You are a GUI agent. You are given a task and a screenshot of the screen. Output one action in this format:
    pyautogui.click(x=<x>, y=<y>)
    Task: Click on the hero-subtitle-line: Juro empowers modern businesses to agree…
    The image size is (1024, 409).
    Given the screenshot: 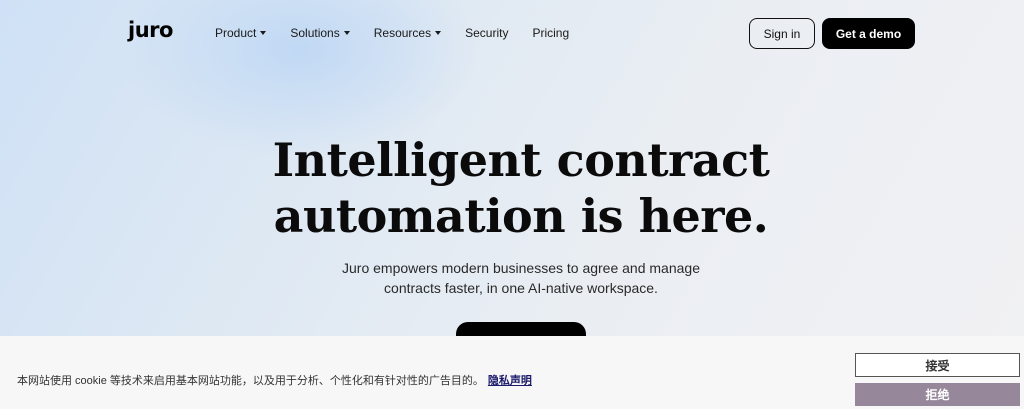 What is the action you would take?
    pyautogui.click(x=521, y=268)
    